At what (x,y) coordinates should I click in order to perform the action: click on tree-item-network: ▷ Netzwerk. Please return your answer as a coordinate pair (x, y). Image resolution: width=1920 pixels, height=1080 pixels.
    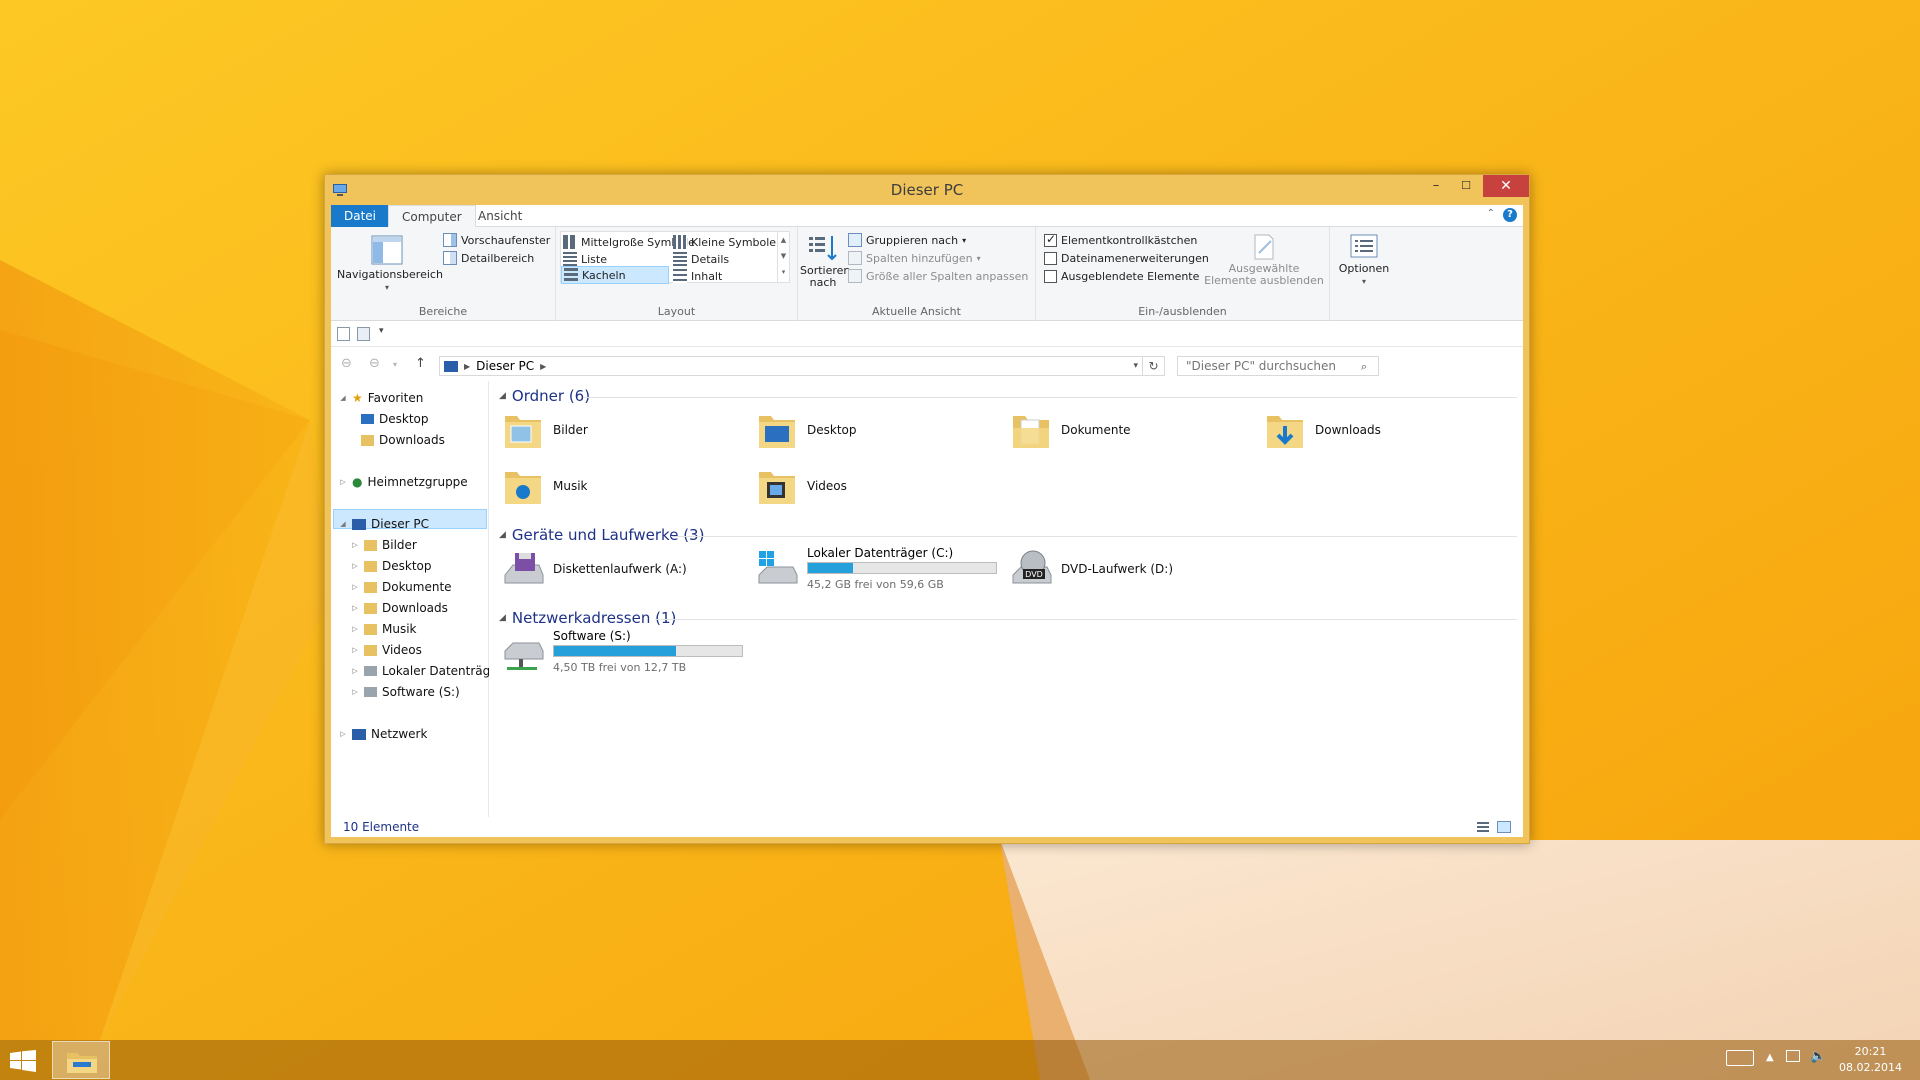
    Looking at the image, I should click on (383, 734).